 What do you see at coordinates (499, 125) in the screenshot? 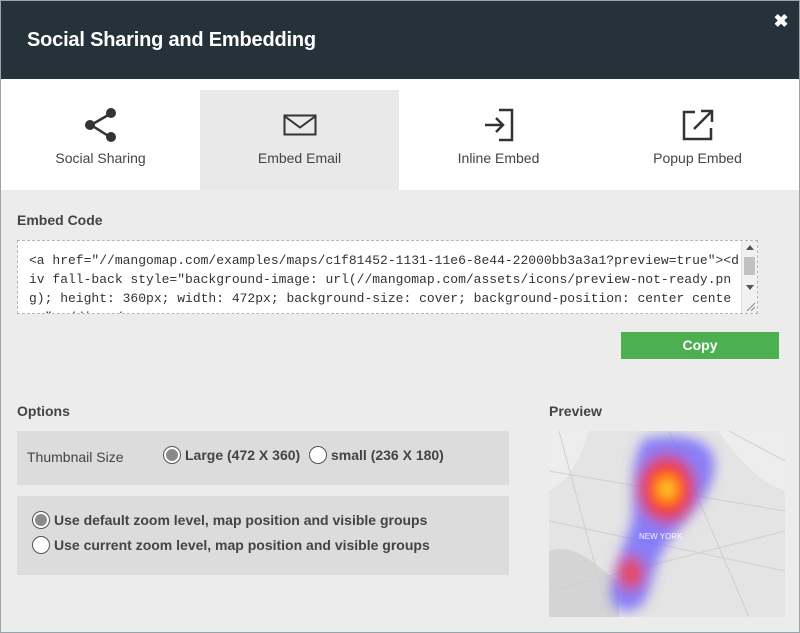
I see `sign-in-arrow-icon` at bounding box center [499, 125].